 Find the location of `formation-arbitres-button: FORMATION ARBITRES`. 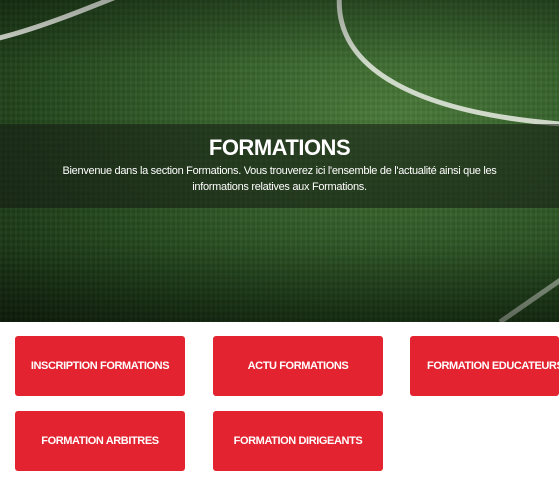

formation-arbitres-button: FORMATION ARBITRES is located at coordinates (100, 441).